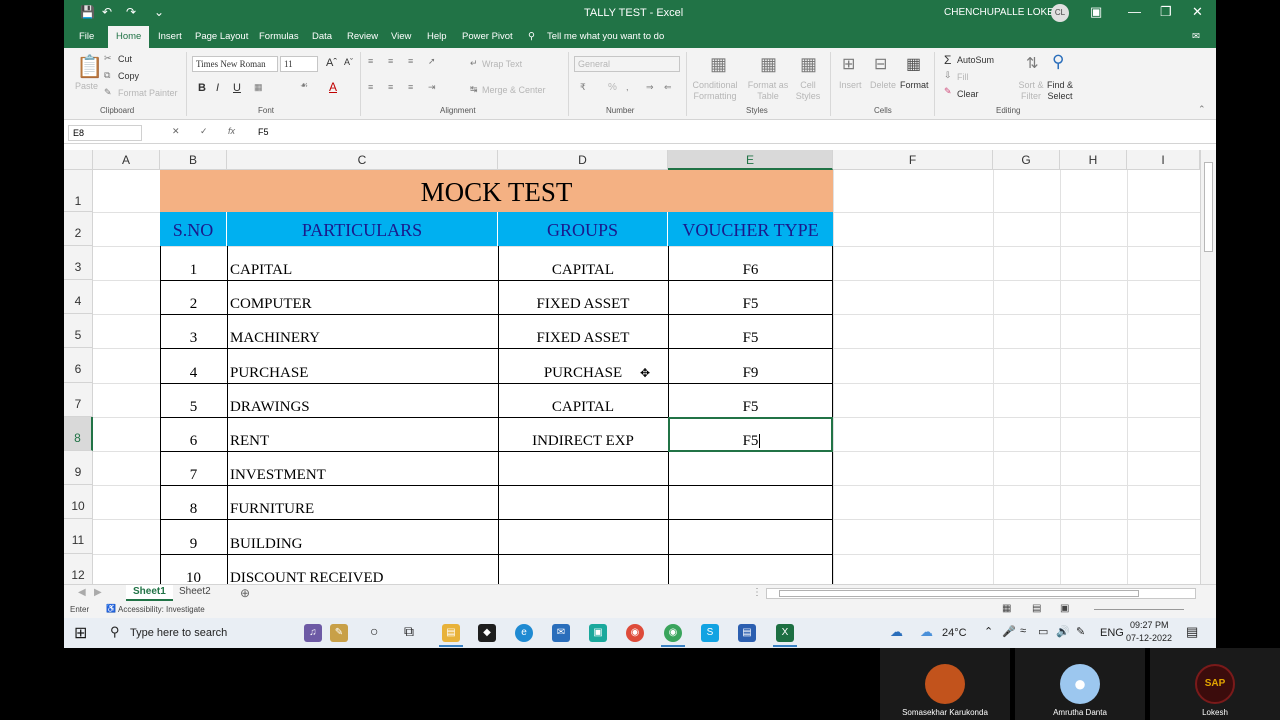 The image size is (1280, 720). I want to click on format-cells-icon: ▦, so click(913, 64).